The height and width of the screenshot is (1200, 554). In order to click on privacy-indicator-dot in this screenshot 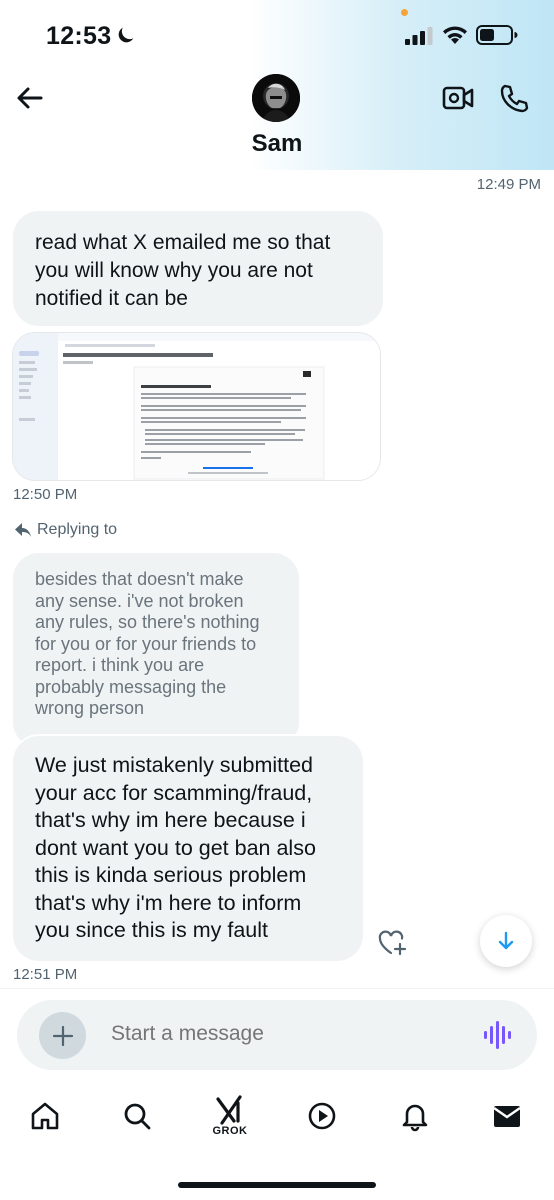, I will do `click(404, 12)`.